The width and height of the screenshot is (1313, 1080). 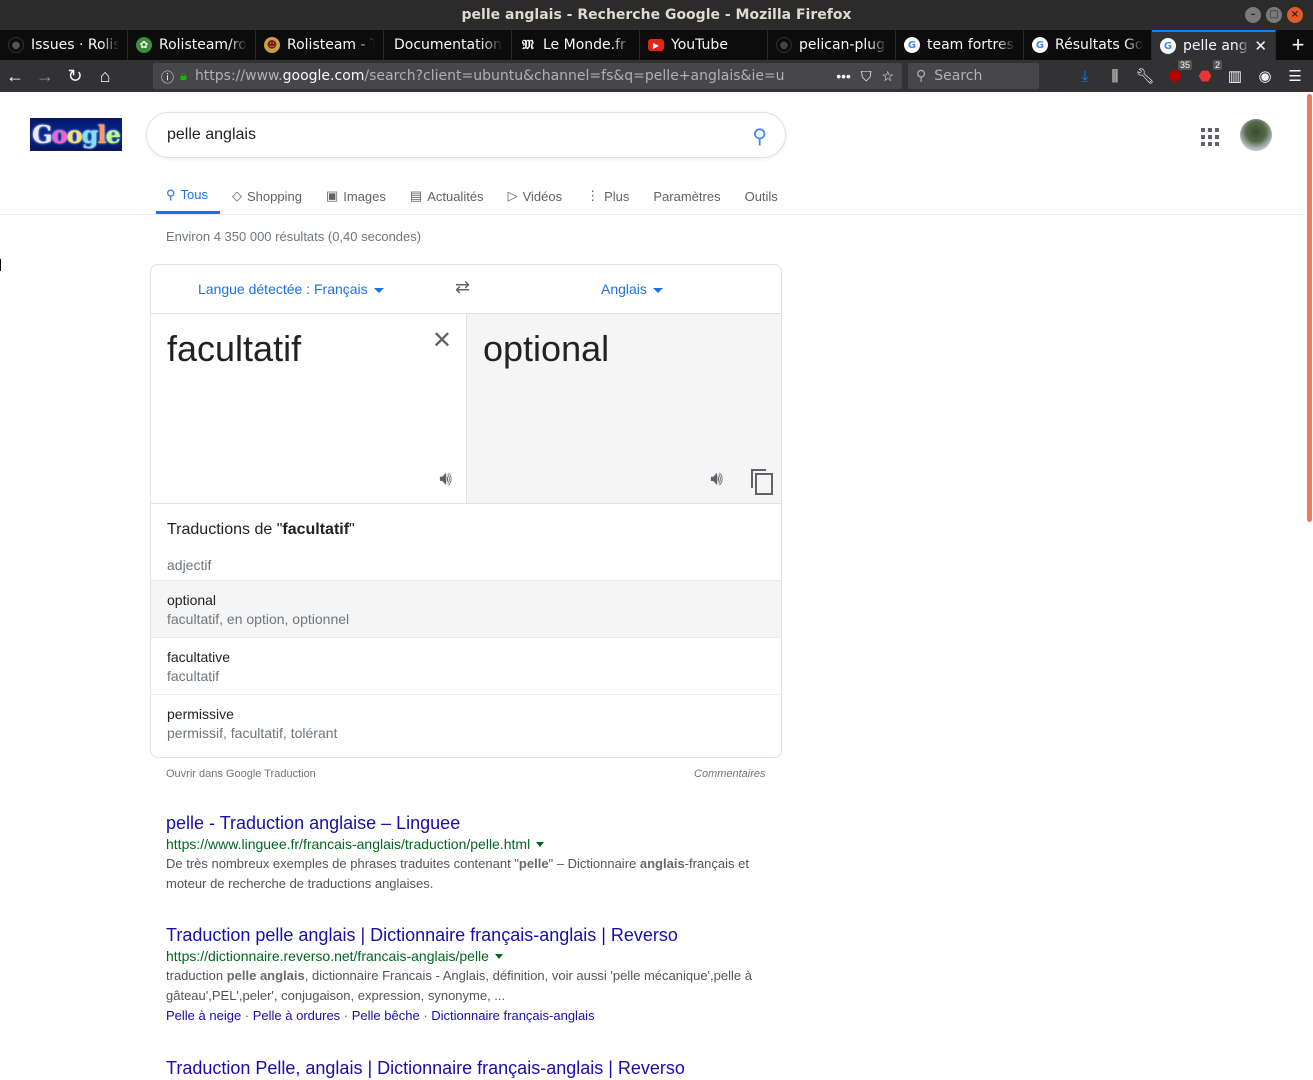 What do you see at coordinates (0, 265) in the screenshot?
I see `text-cursor` at bounding box center [0, 265].